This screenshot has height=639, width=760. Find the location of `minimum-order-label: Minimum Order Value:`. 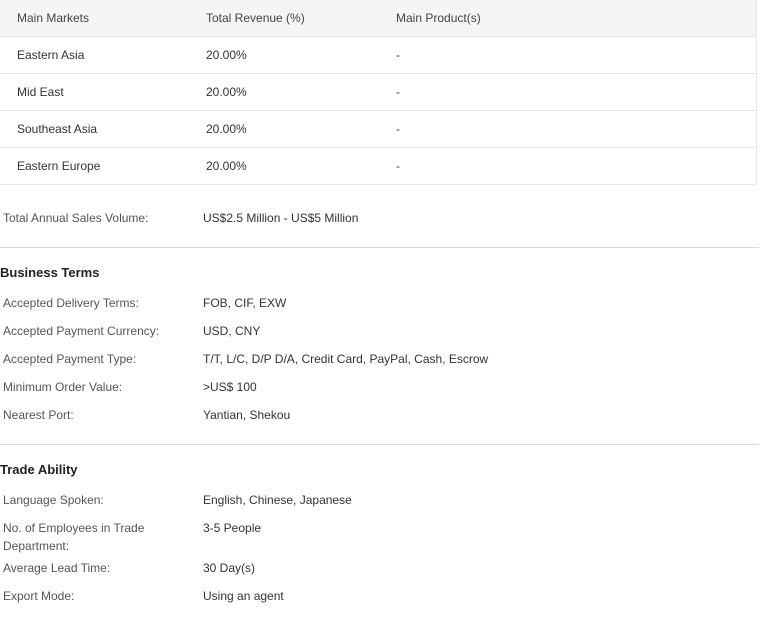

minimum-order-label: Minimum Order Value: is located at coordinates (63, 387).